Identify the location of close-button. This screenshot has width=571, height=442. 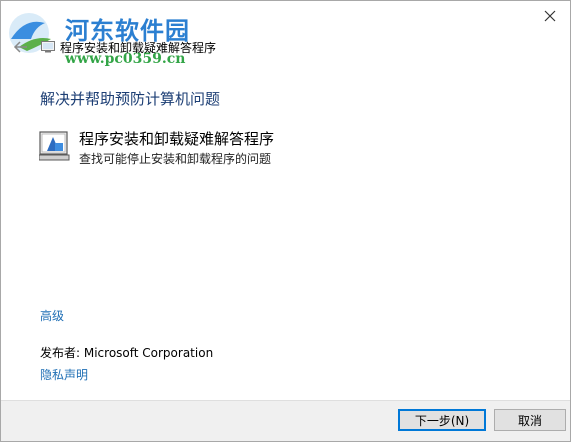
(550, 16).